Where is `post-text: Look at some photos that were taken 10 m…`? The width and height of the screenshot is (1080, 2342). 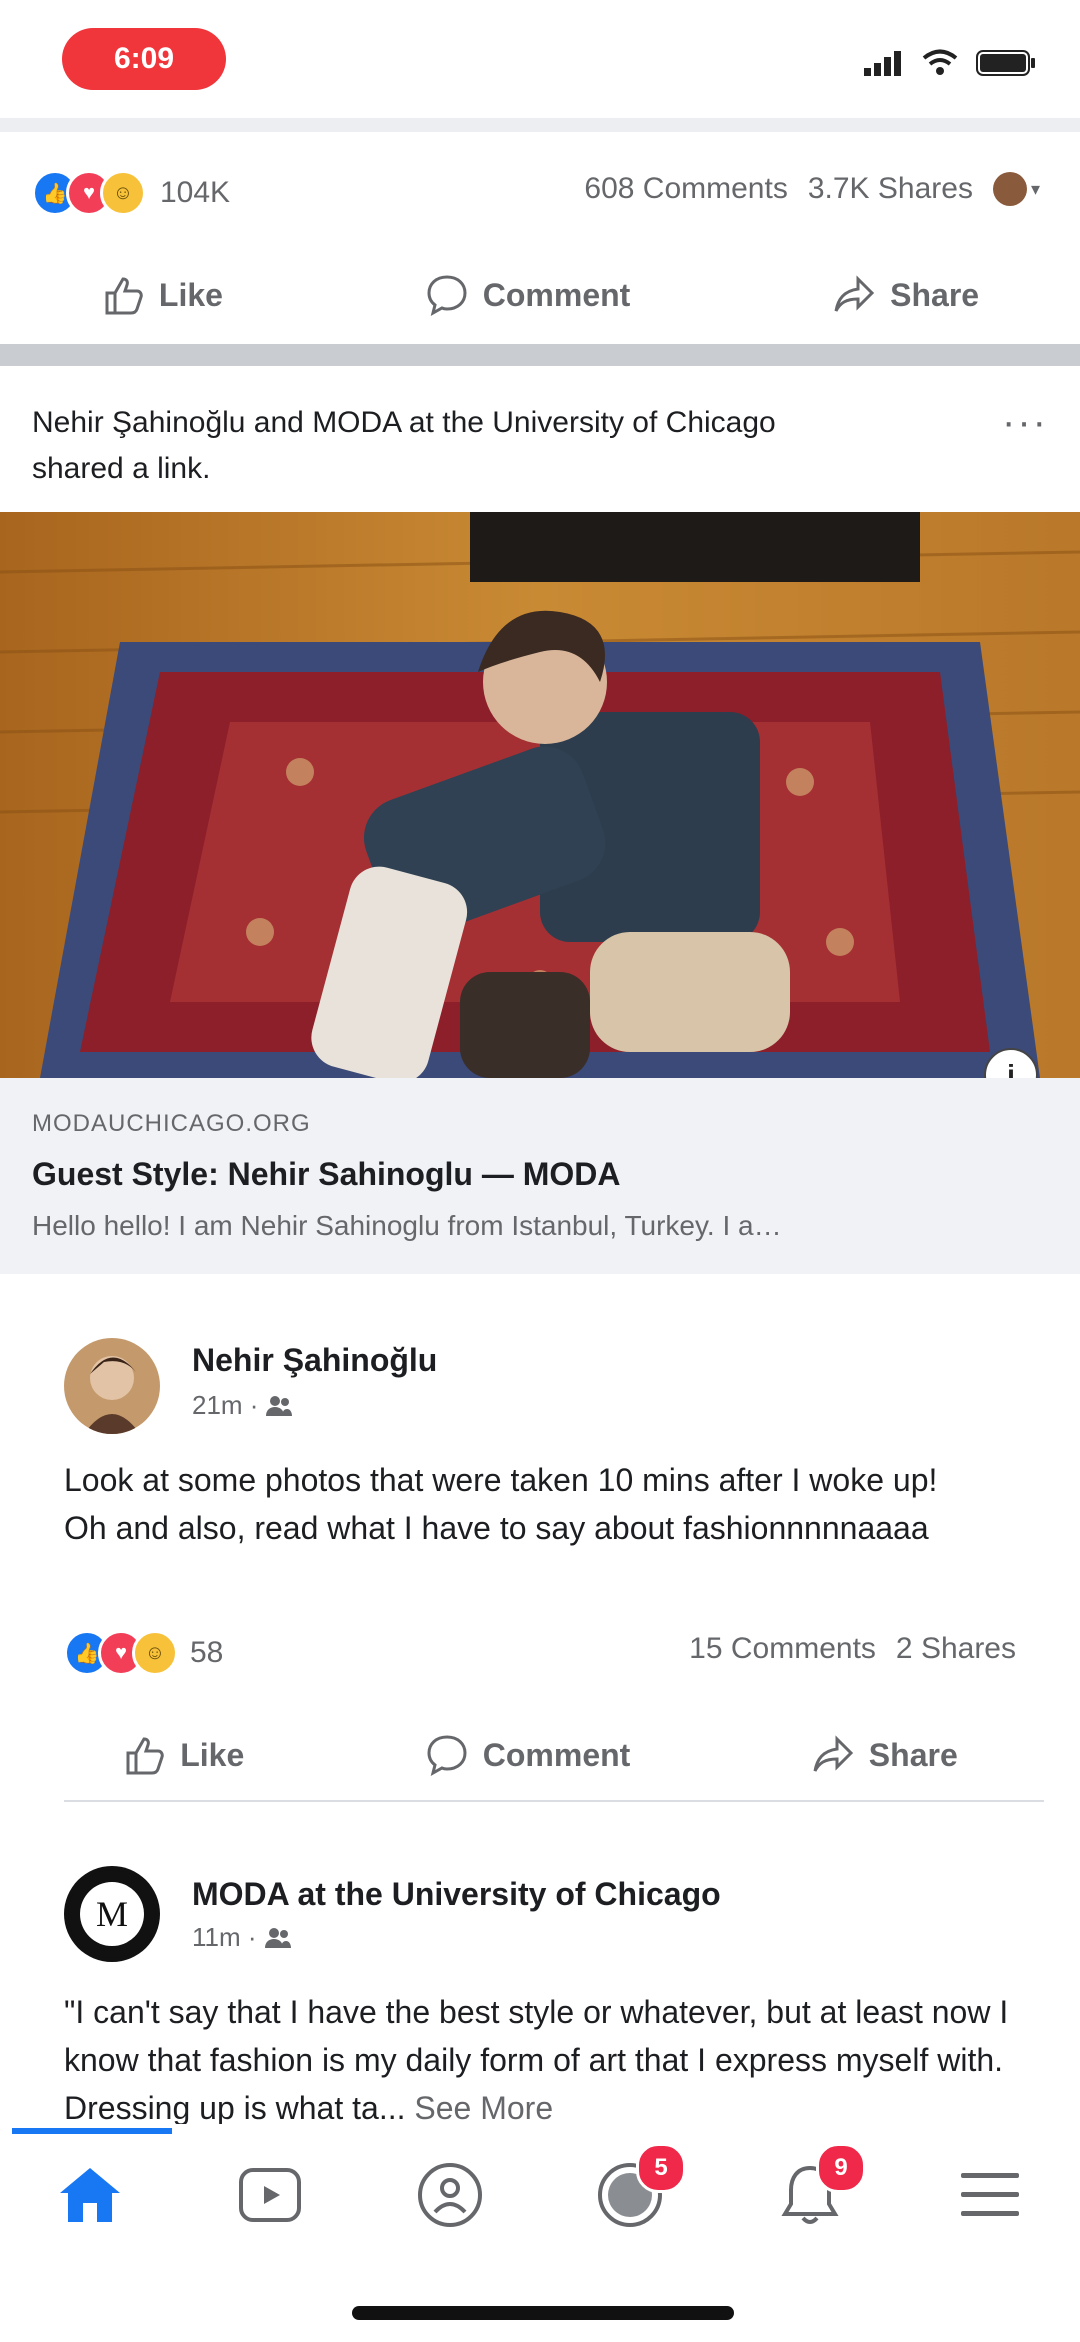
post-text: Look at some photos that were taken 10 m… is located at coordinates (501, 1504).